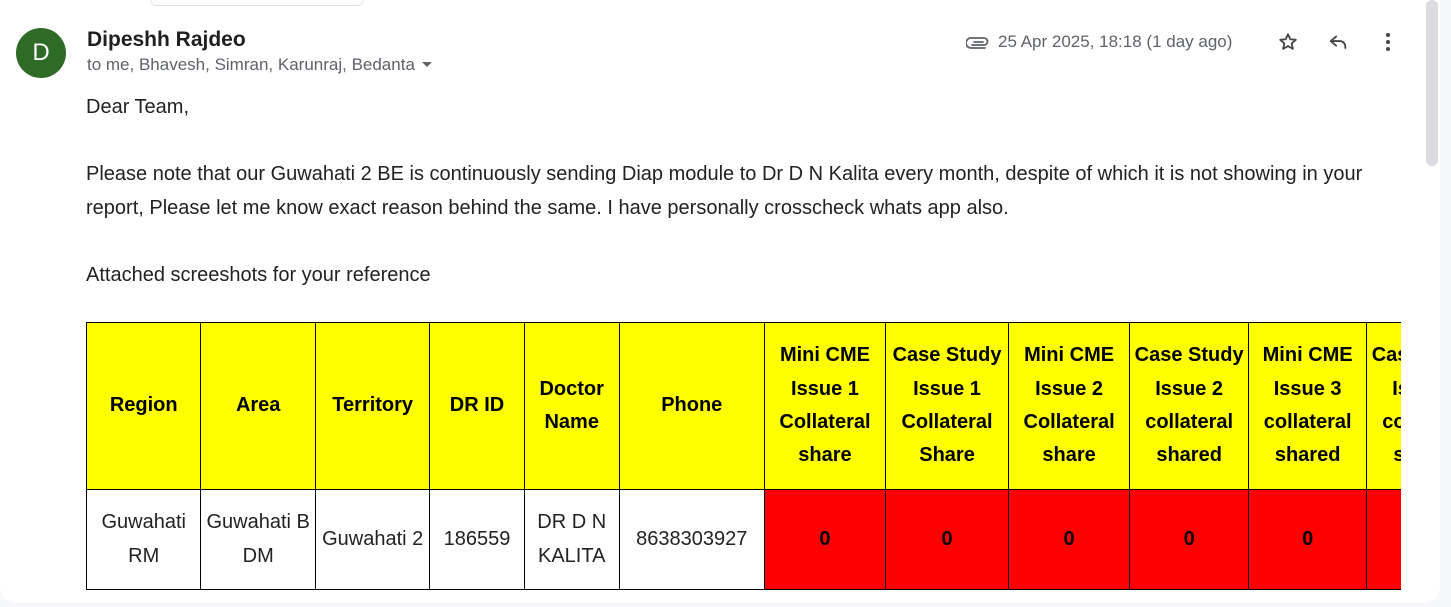  Describe the element at coordinates (477, 539) in the screenshot. I see `cell-dr-id: 186559` at that location.